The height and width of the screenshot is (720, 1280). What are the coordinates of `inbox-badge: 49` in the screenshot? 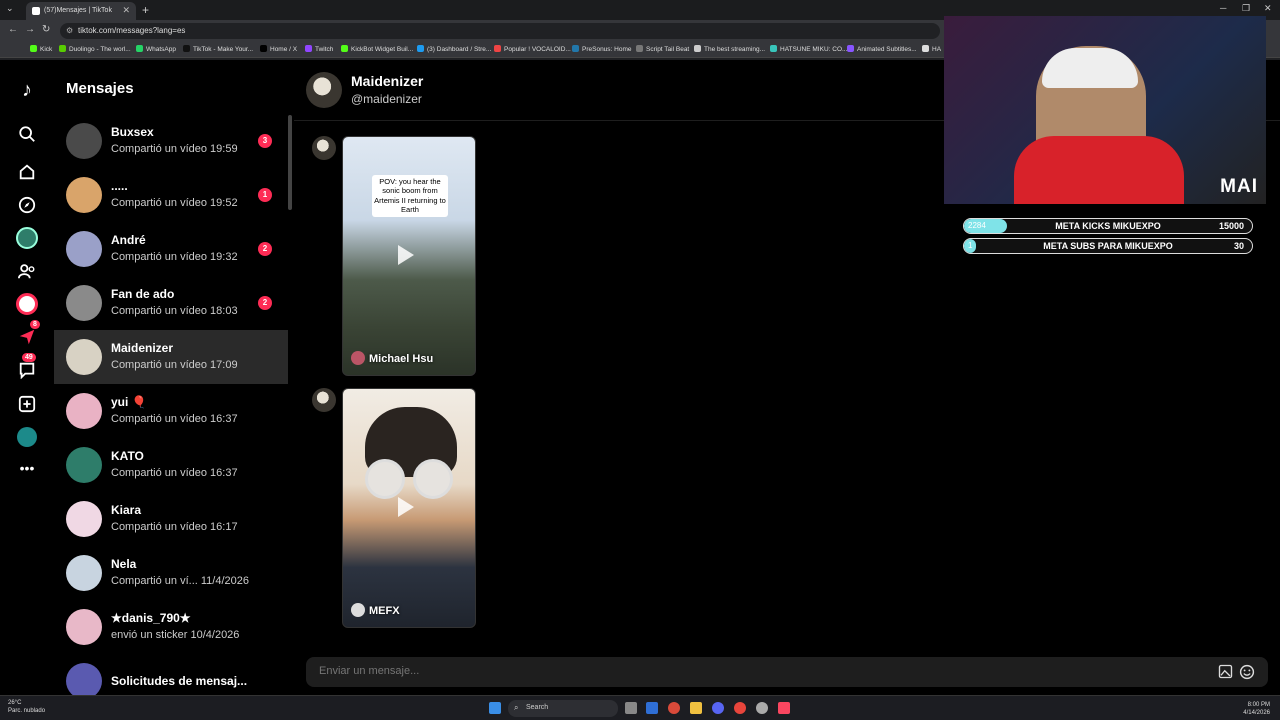 It's located at (29, 357).